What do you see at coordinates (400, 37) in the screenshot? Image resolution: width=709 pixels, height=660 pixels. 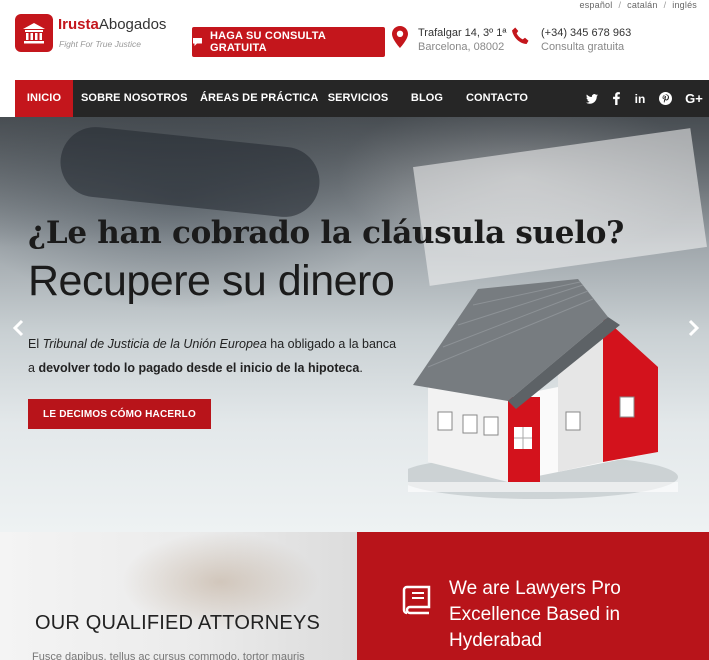 I see `map-pin-icon` at bounding box center [400, 37].